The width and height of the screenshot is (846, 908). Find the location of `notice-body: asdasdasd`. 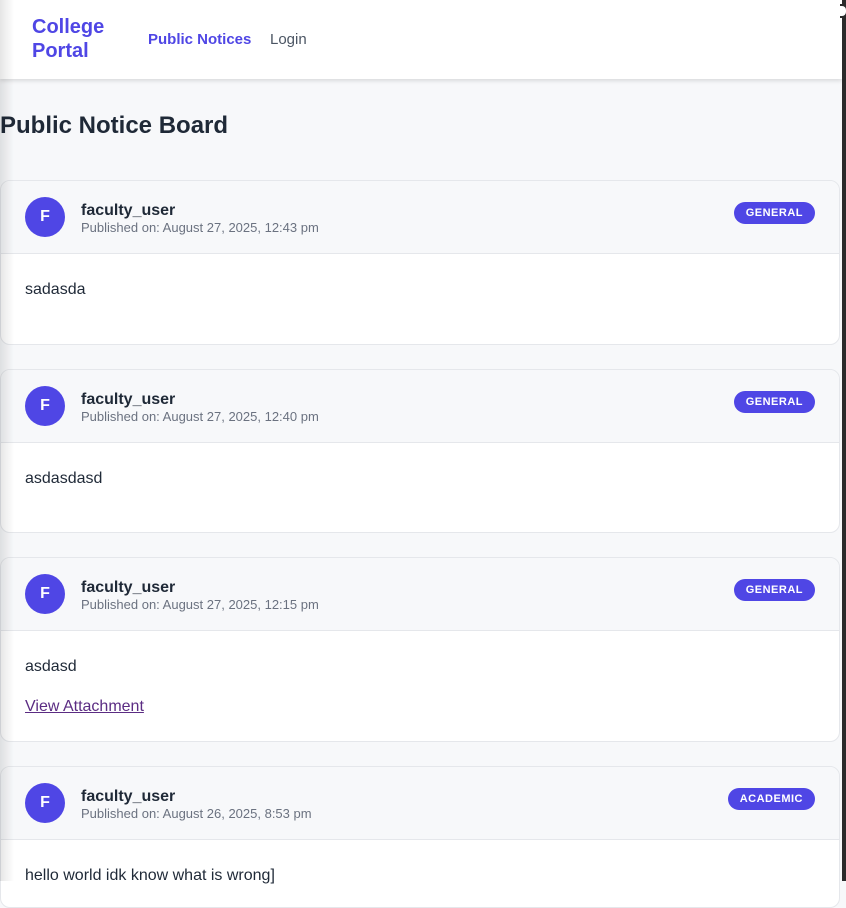

notice-body: asdasdasd is located at coordinates (420, 466).